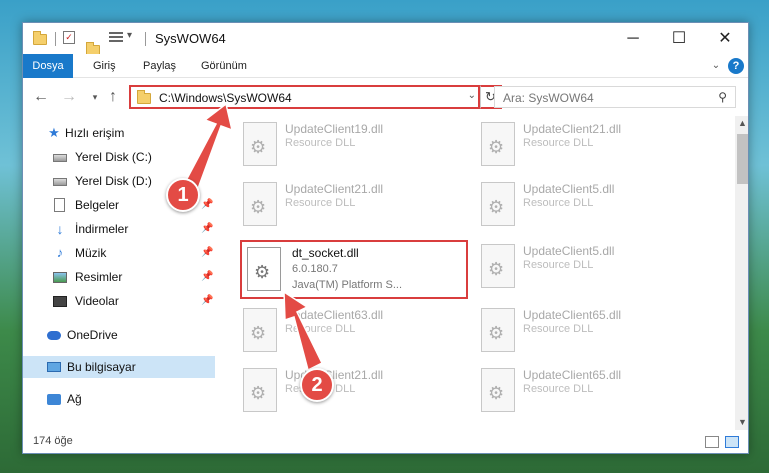 This screenshot has width=769, height=473. What do you see at coordinates (572, 315) in the screenshot?
I see `file-name: UpdateClient65.dll` at bounding box center [572, 315].